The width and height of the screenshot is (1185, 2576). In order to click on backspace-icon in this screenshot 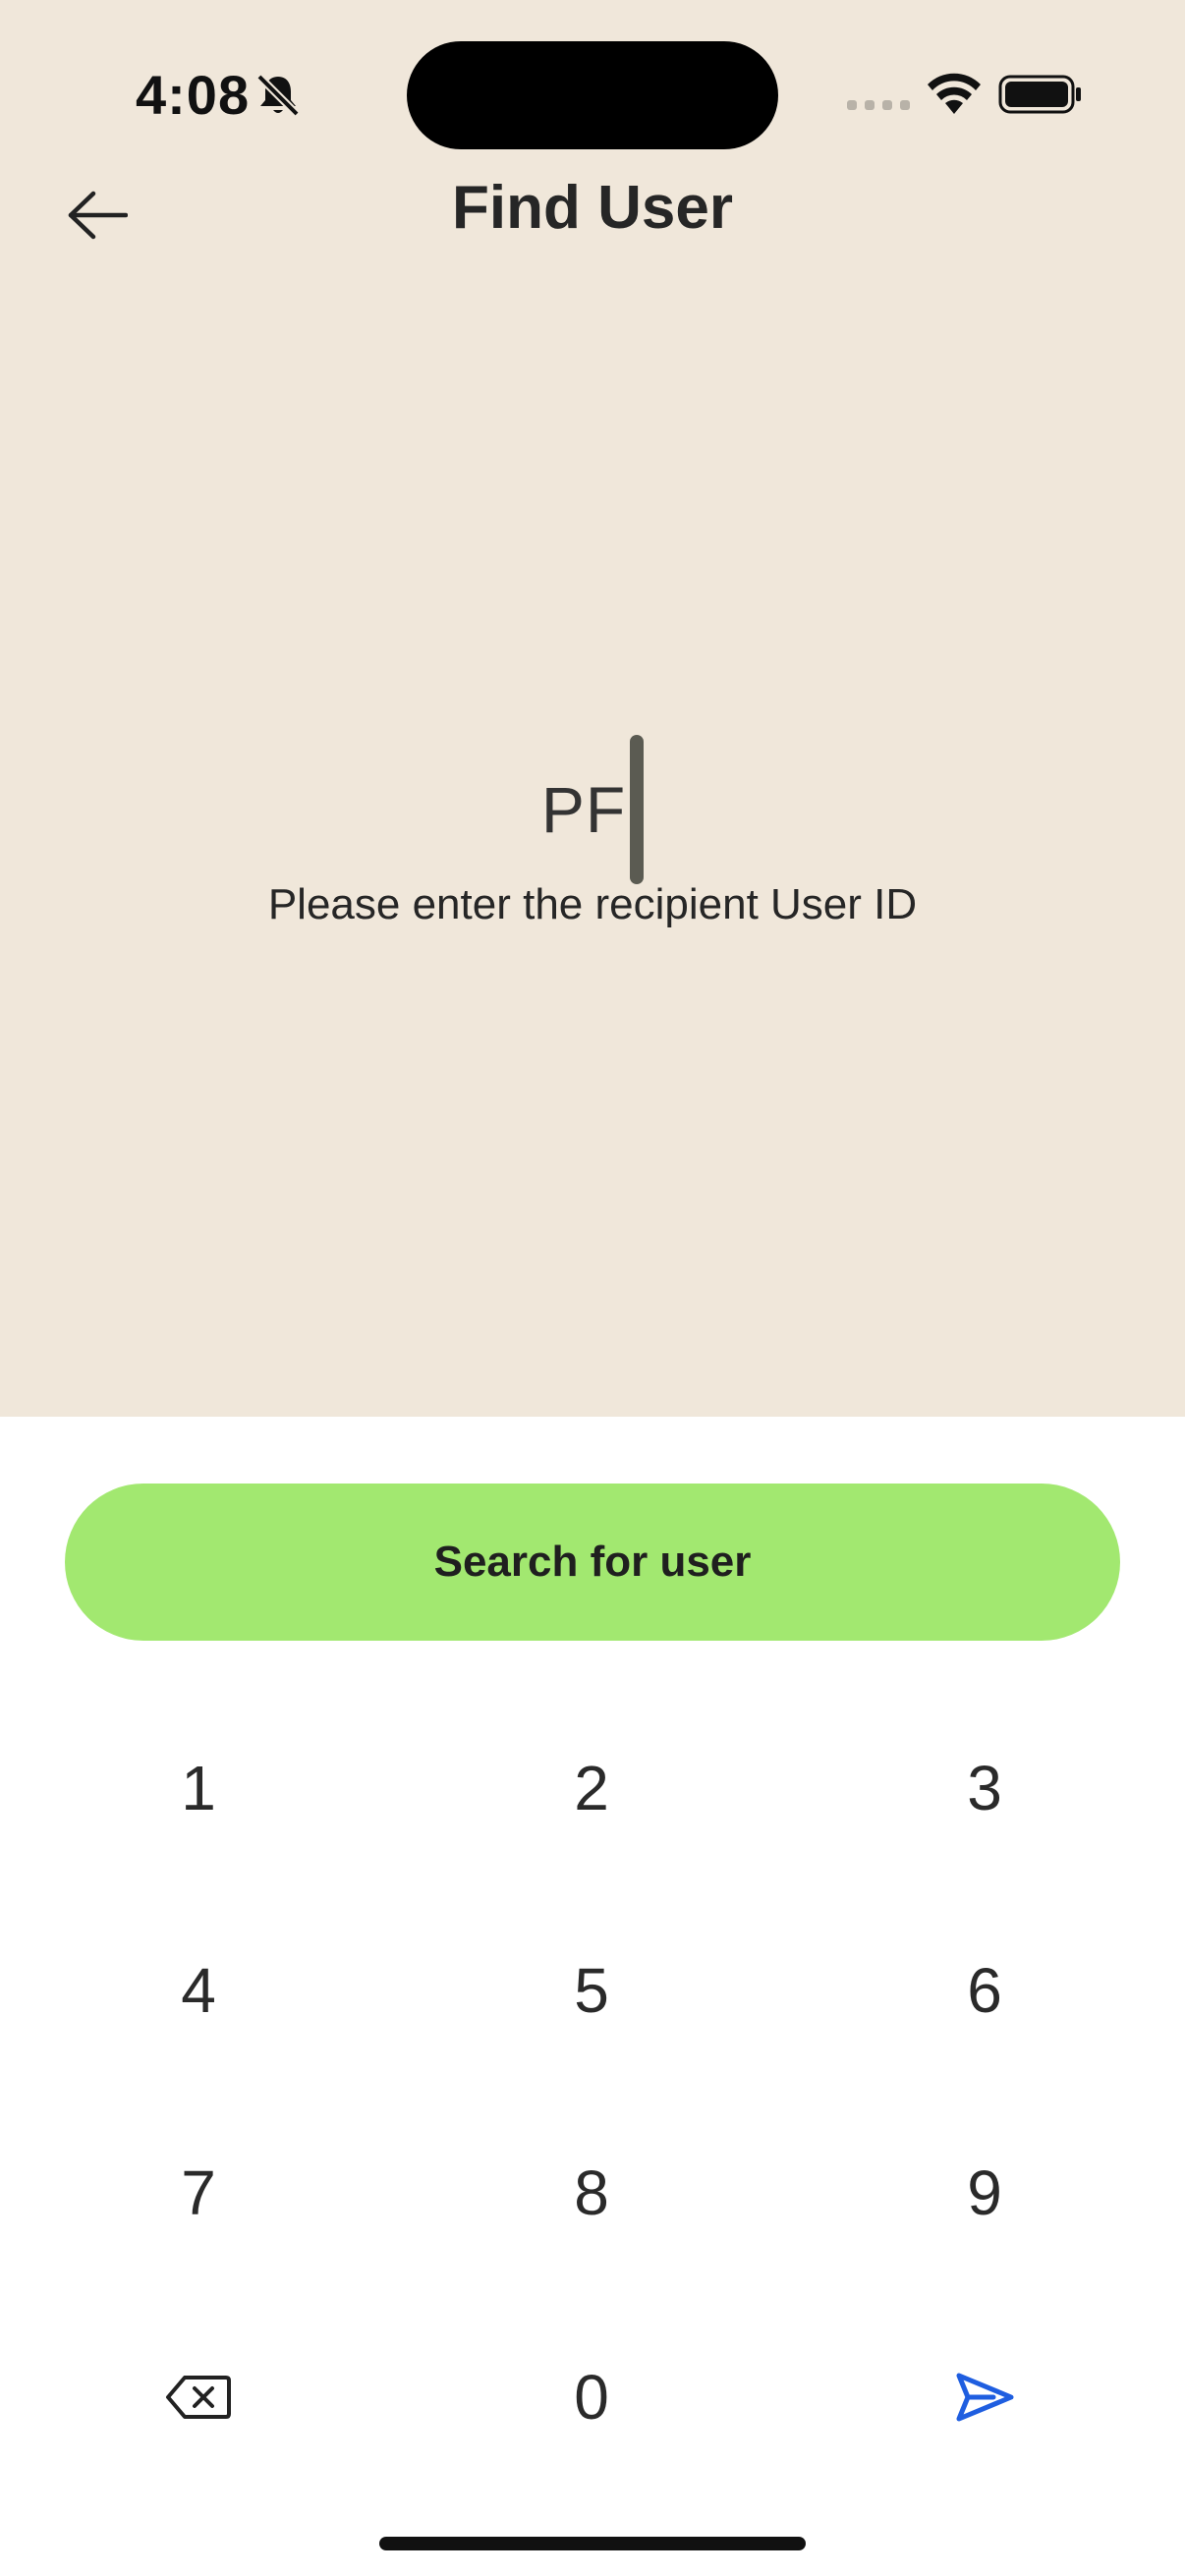, I will do `click(199, 2397)`.